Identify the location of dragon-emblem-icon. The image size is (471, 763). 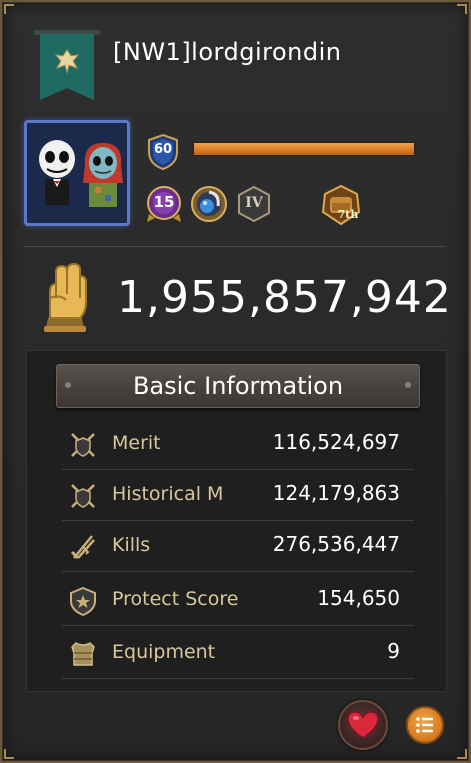
(67, 61).